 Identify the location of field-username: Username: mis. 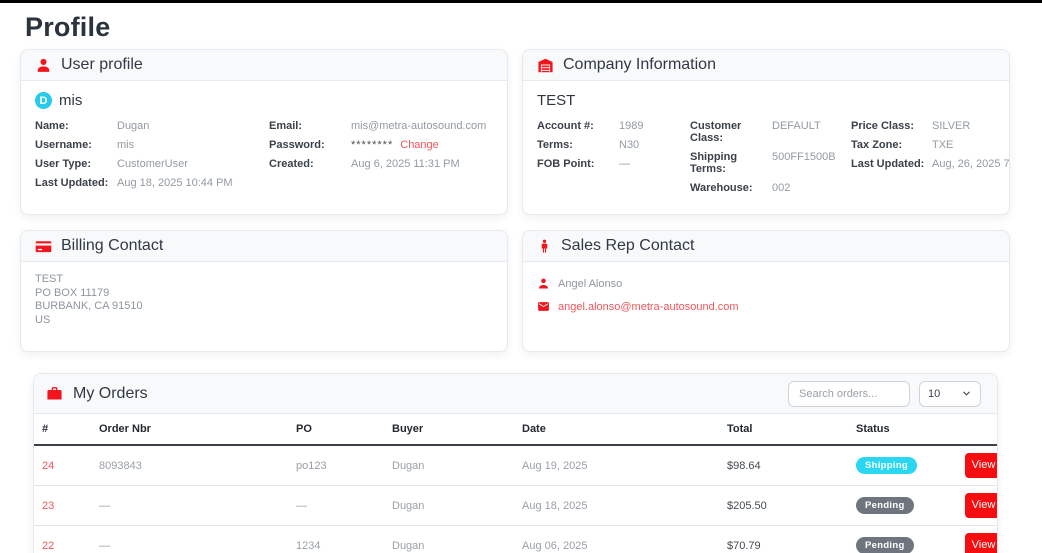
(85, 145).